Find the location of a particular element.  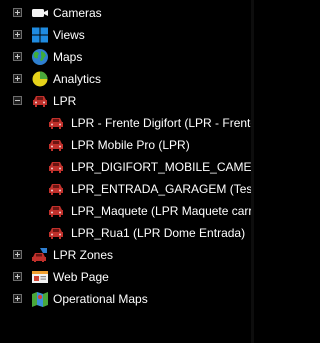

windows-grid-icon is located at coordinates (40, 35).